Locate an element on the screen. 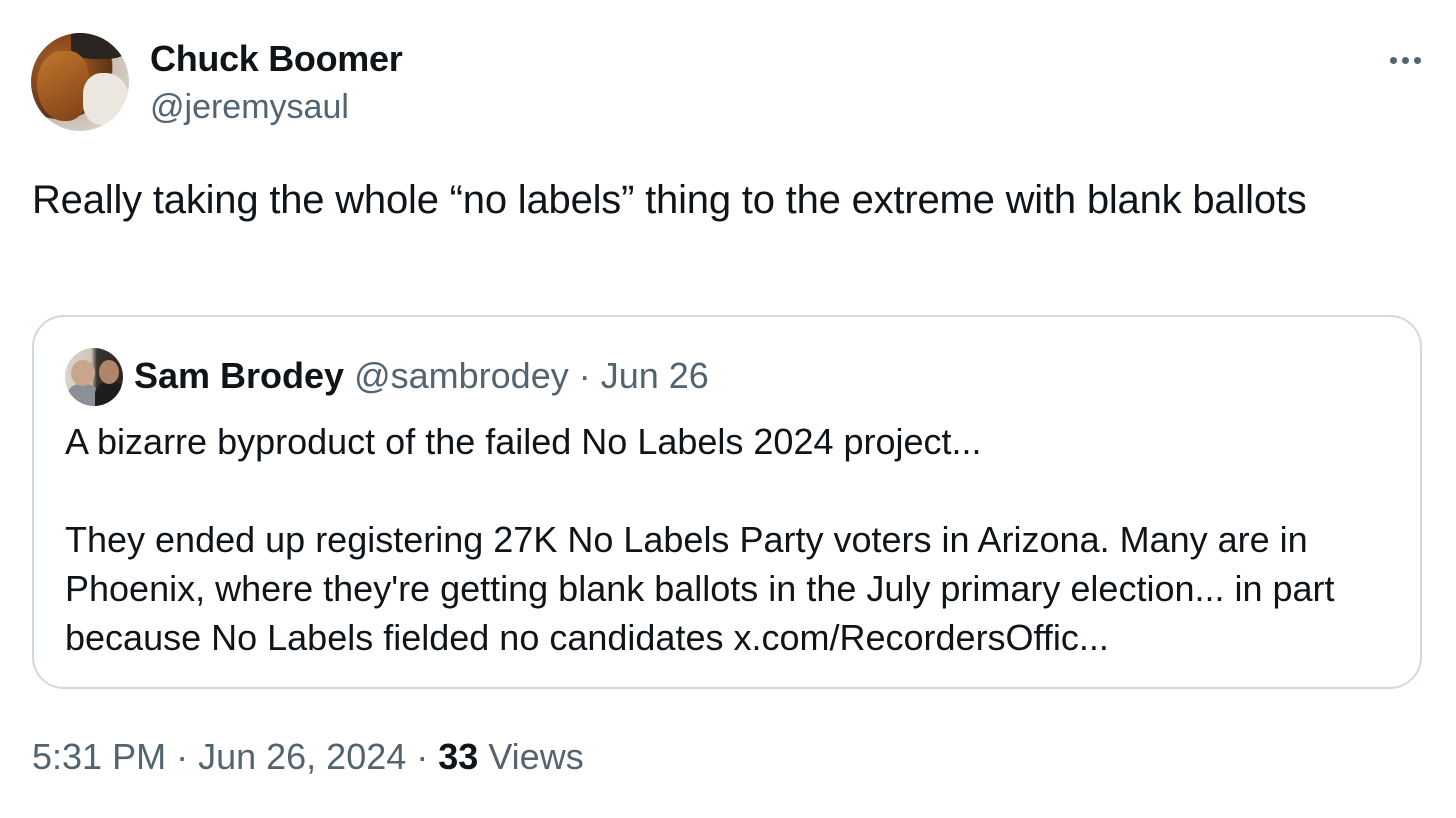 This screenshot has height=818, width=1456. quoted-tweet-date: Jun 26 is located at coordinates (655, 375).